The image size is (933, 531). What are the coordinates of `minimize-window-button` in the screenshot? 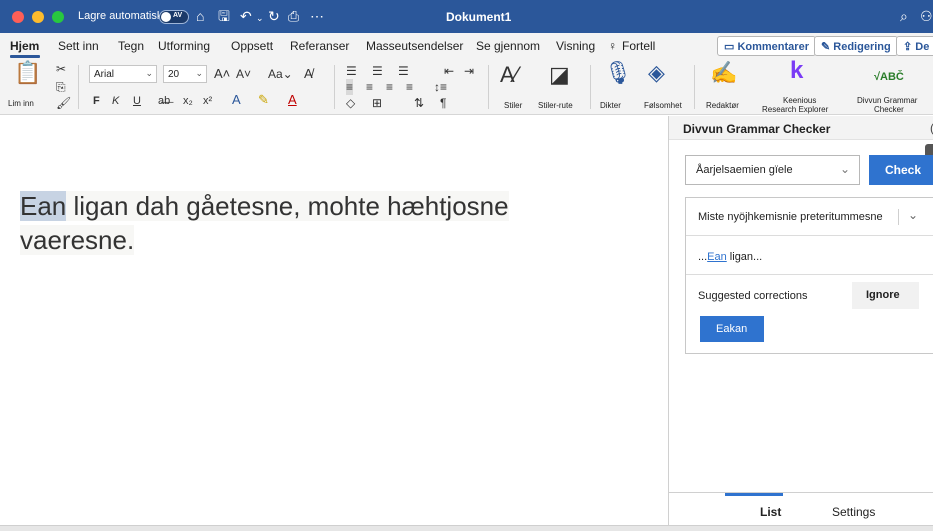 It's located at (38, 17).